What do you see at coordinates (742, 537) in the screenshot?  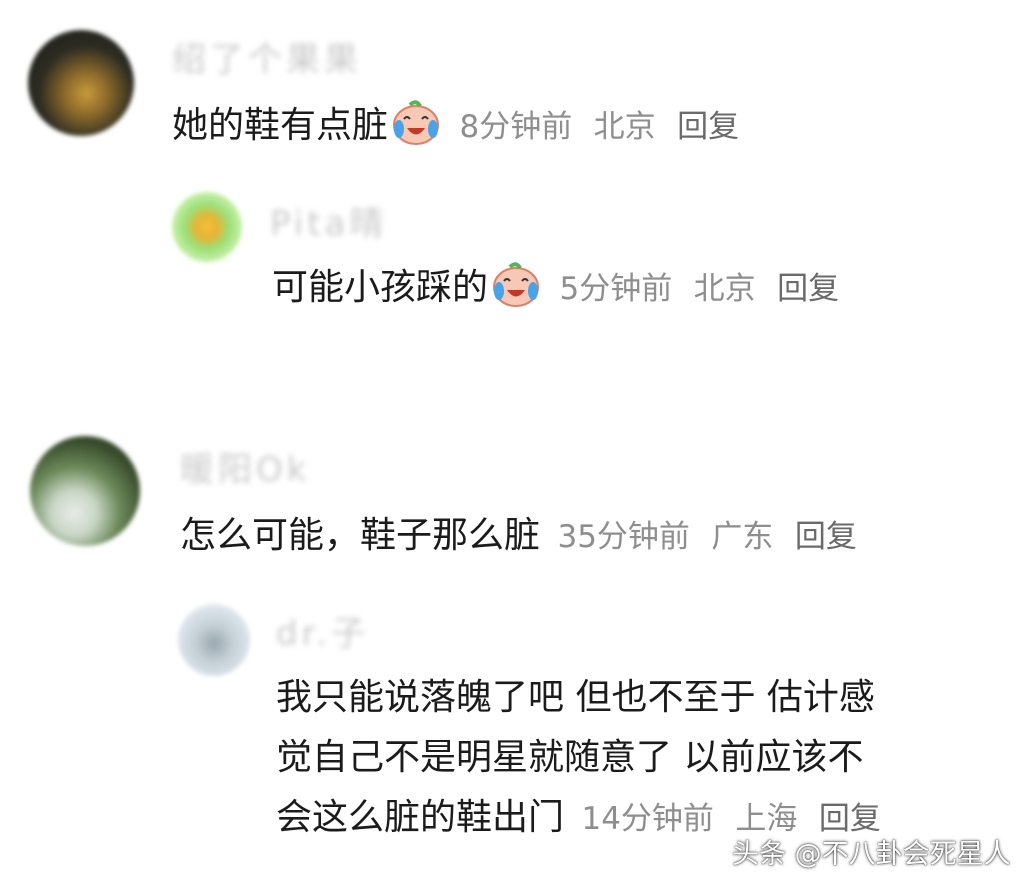 I see `location: 广东` at bounding box center [742, 537].